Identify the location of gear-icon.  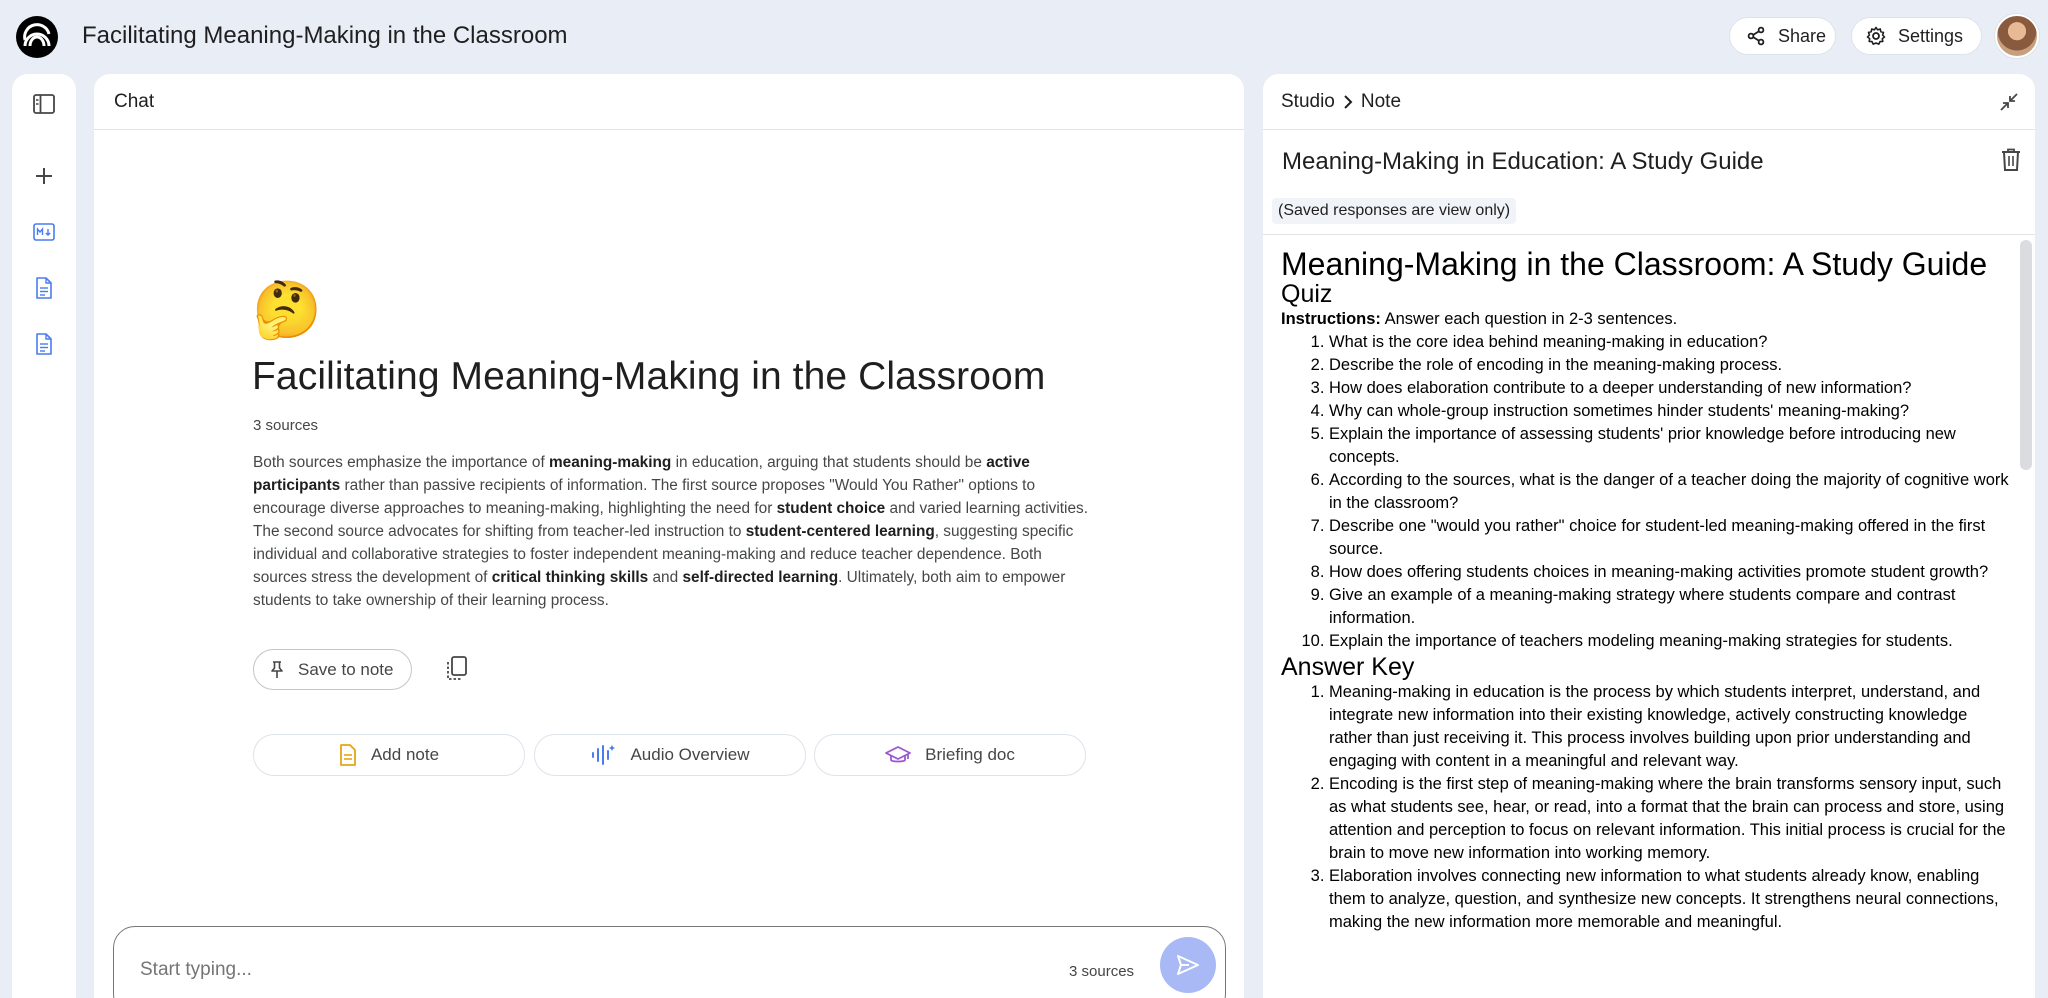
(1876, 35).